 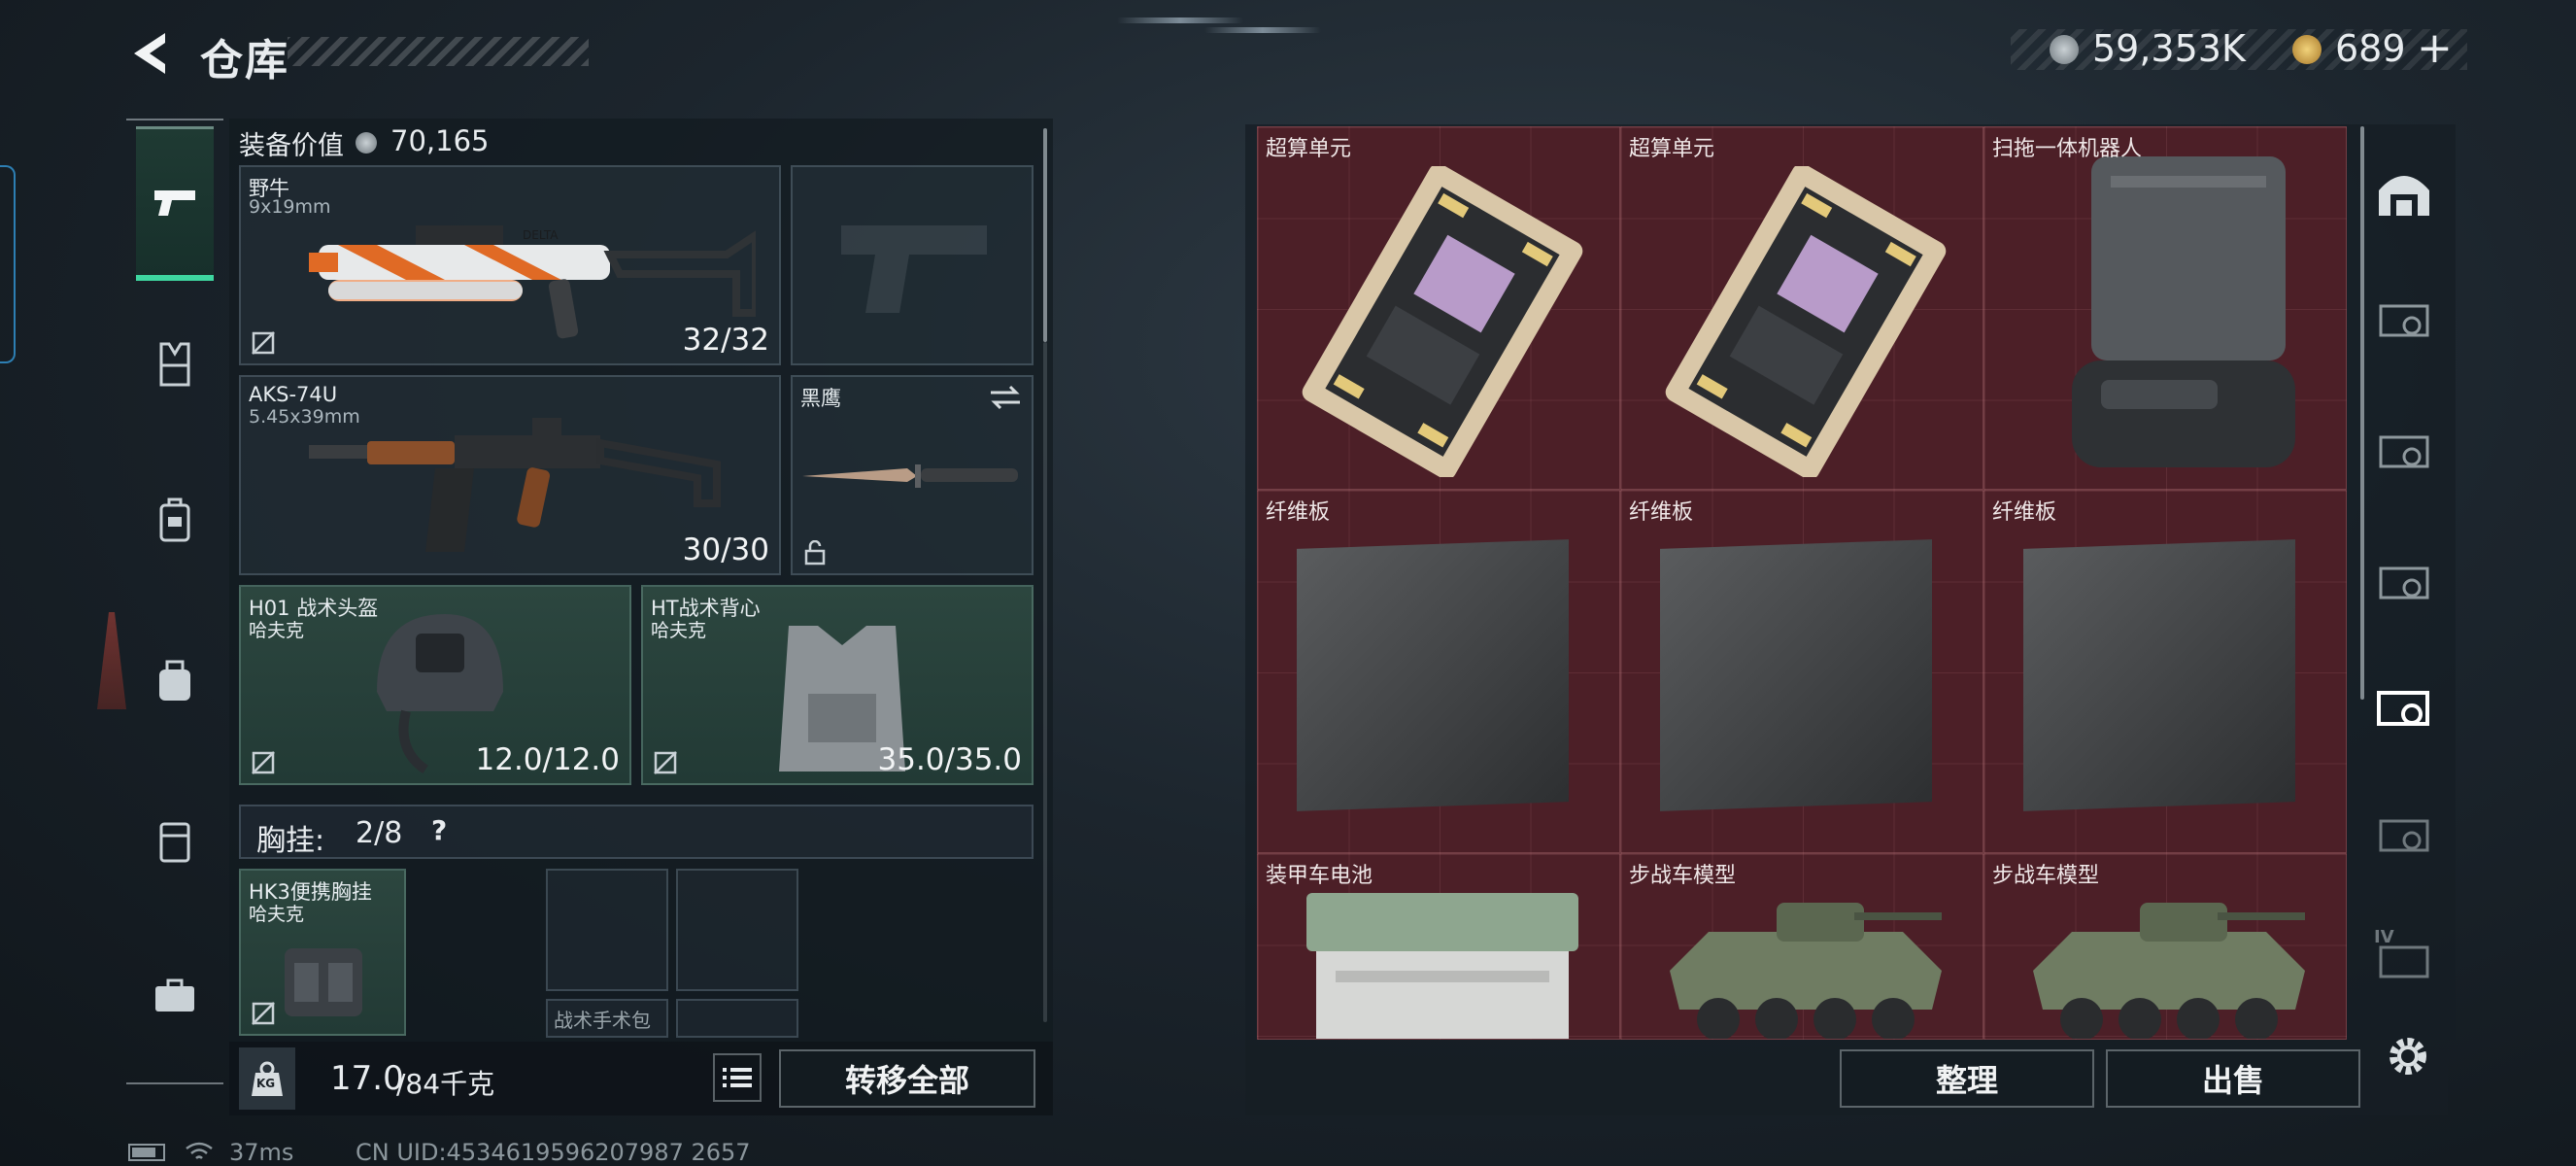 What do you see at coordinates (1967, 1078) in the screenshot?
I see `sort-button: 整理` at bounding box center [1967, 1078].